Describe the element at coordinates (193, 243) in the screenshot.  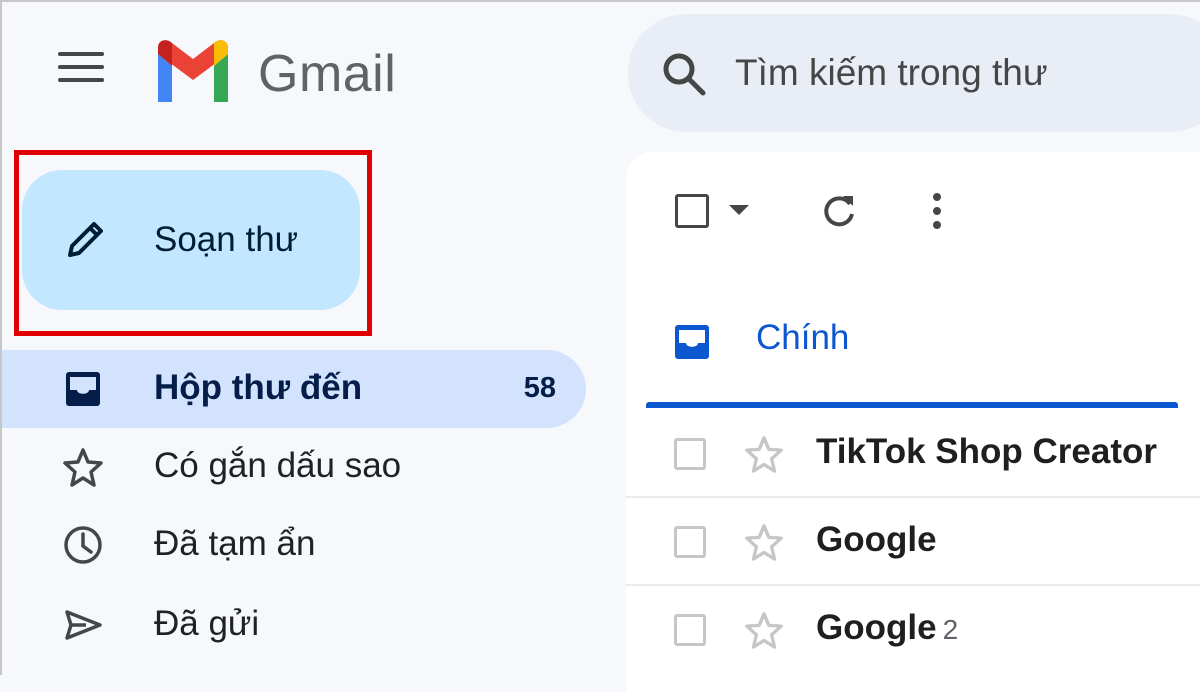
I see `compose-highlight-box` at that location.